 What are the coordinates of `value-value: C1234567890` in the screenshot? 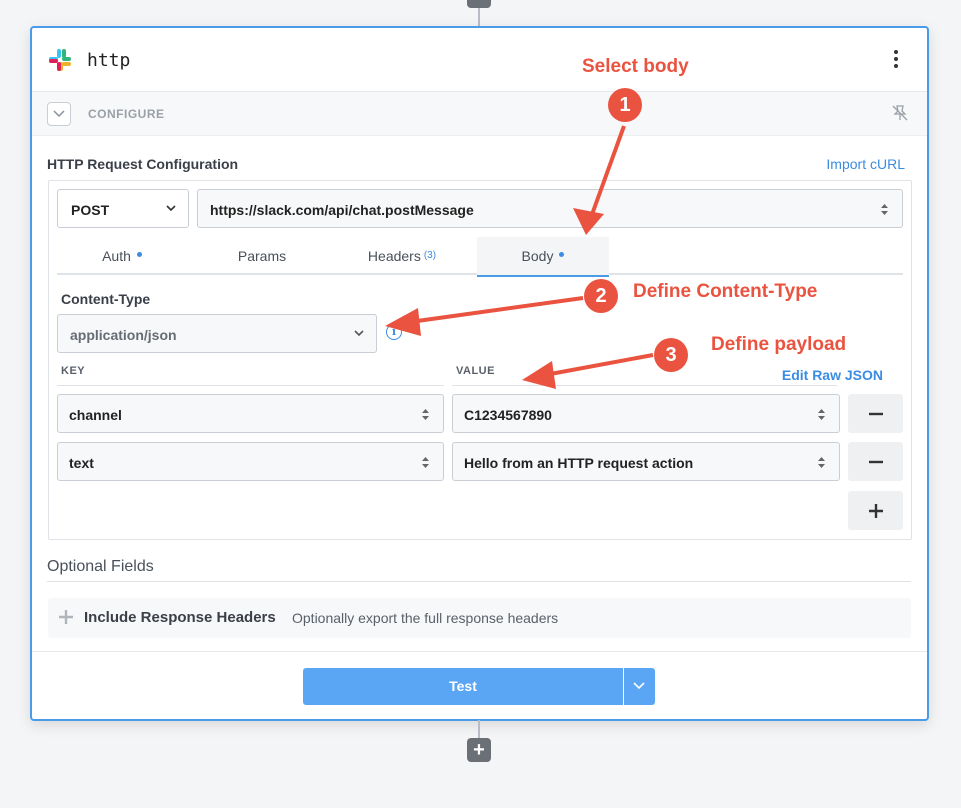 It's located at (508, 415).